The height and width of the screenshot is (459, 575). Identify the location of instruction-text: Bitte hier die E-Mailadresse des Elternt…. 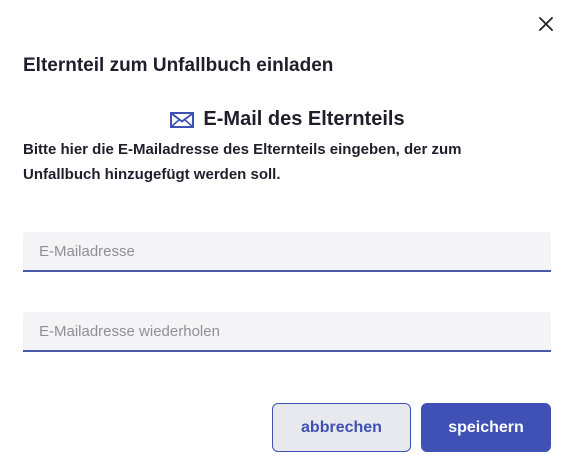
(242, 162).